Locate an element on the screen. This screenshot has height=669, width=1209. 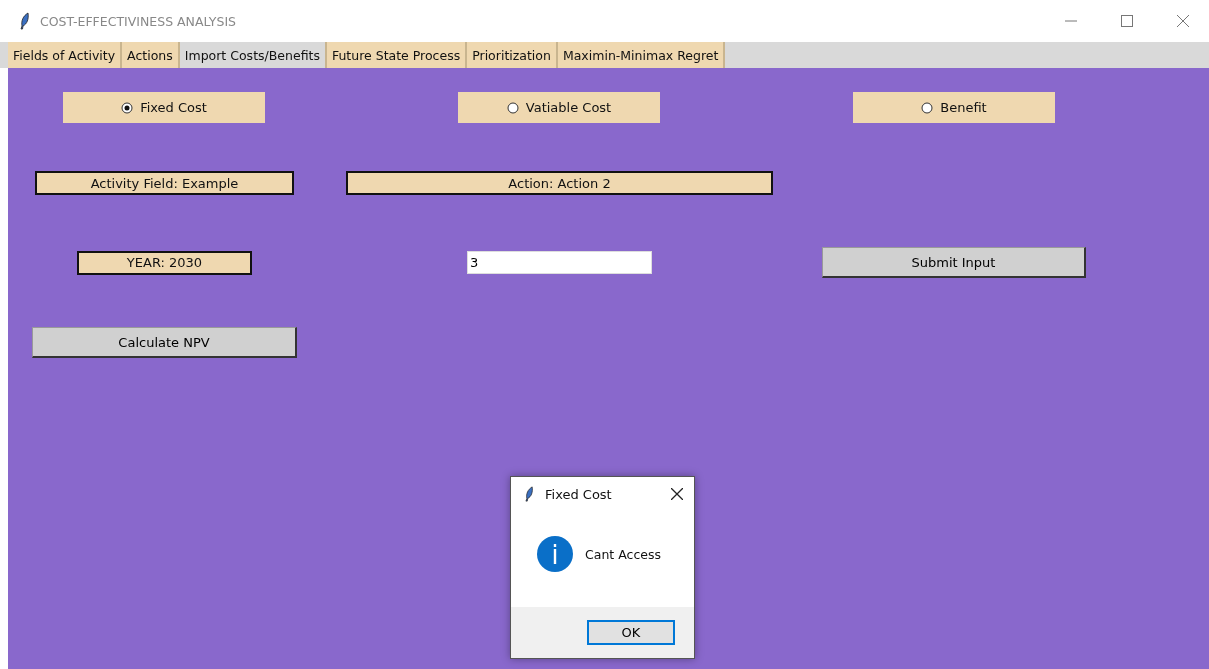
action-label: Action: Action 2 is located at coordinates (559, 183).